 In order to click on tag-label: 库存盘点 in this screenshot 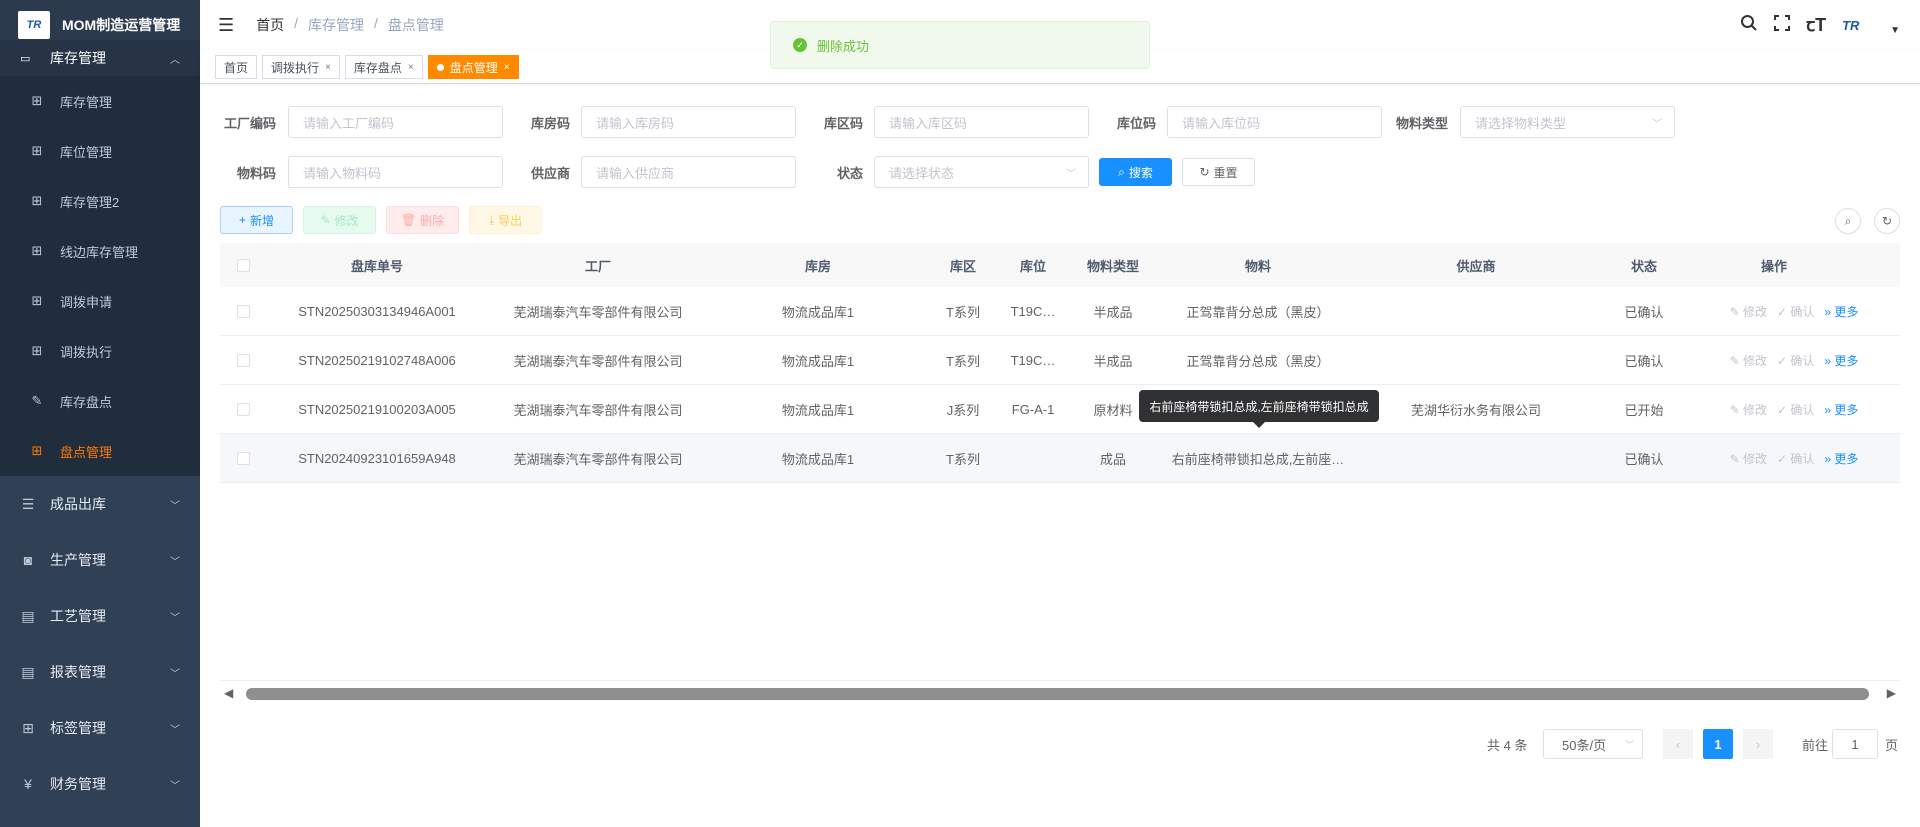, I will do `click(377, 67)`.